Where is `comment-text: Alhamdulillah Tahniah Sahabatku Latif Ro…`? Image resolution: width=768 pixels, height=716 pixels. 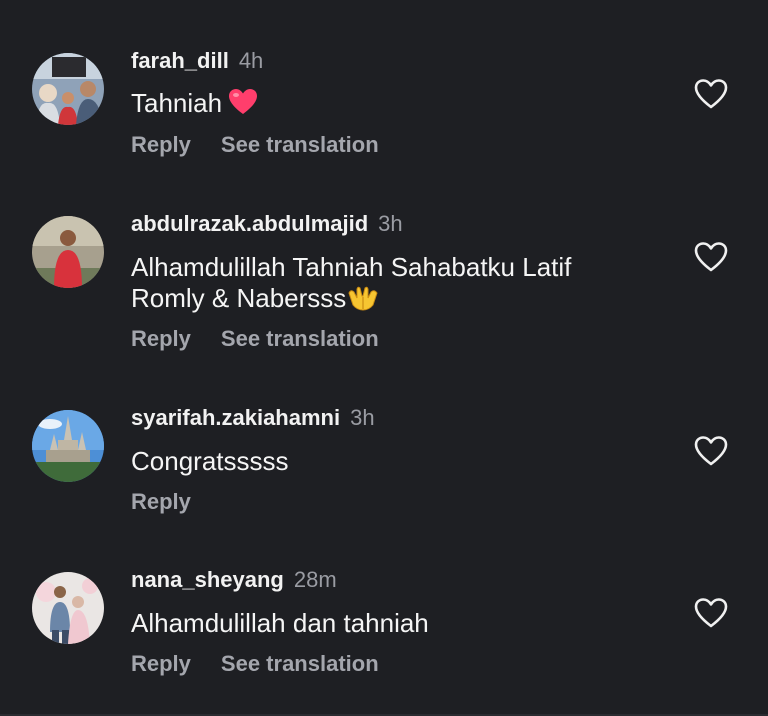 comment-text: Alhamdulillah Tahniah Sahabatku Latif Ro… is located at coordinates (391, 285).